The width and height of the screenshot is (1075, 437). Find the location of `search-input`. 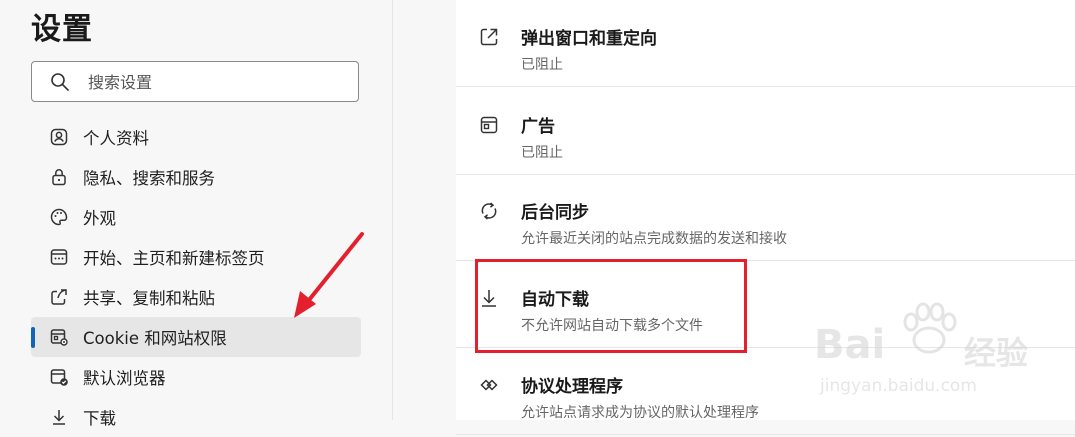

search-input is located at coordinates (213, 82).